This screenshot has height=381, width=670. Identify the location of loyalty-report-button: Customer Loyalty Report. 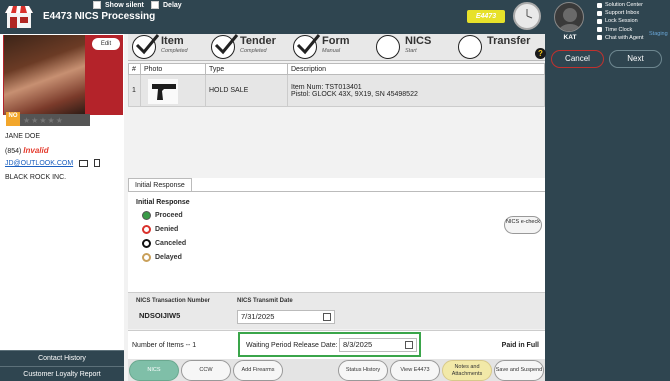
(62, 373).